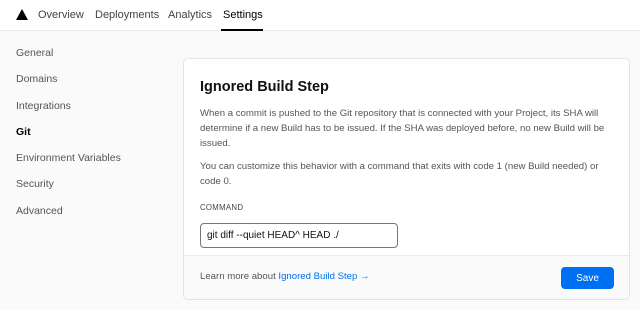  I want to click on command-input, so click(299, 235).